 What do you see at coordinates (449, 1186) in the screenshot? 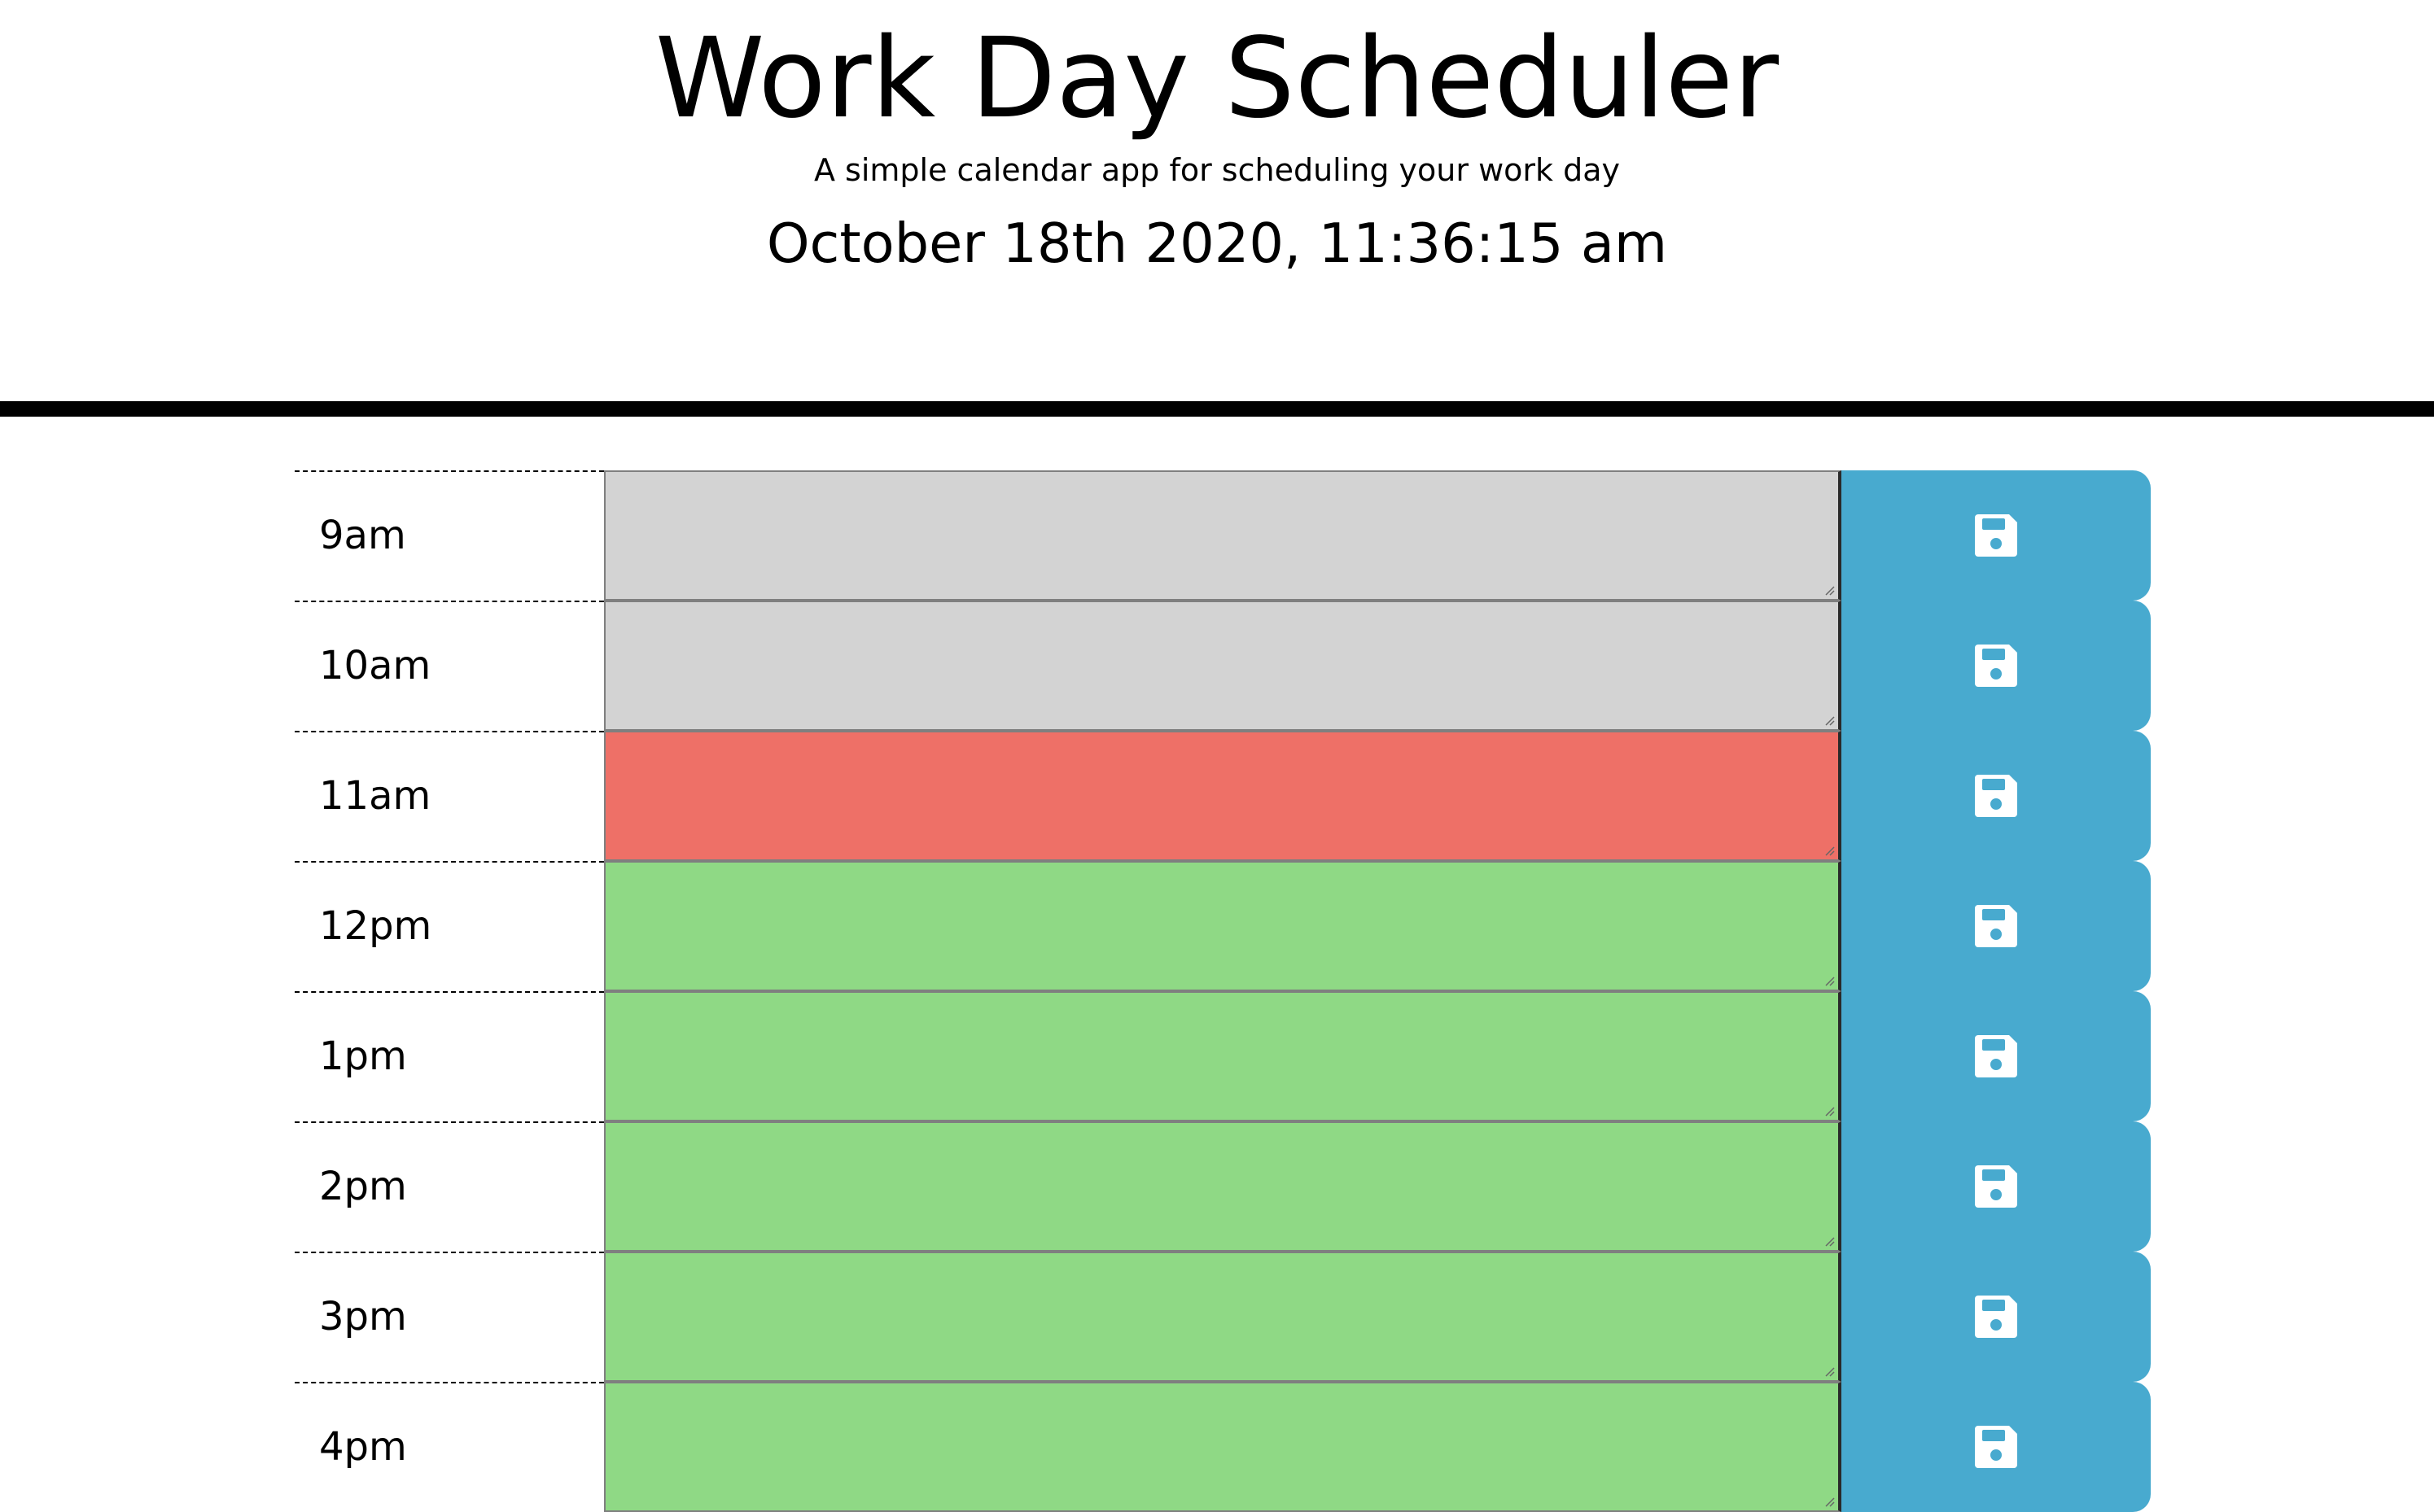
I see `hour-label: 2pm` at bounding box center [449, 1186].